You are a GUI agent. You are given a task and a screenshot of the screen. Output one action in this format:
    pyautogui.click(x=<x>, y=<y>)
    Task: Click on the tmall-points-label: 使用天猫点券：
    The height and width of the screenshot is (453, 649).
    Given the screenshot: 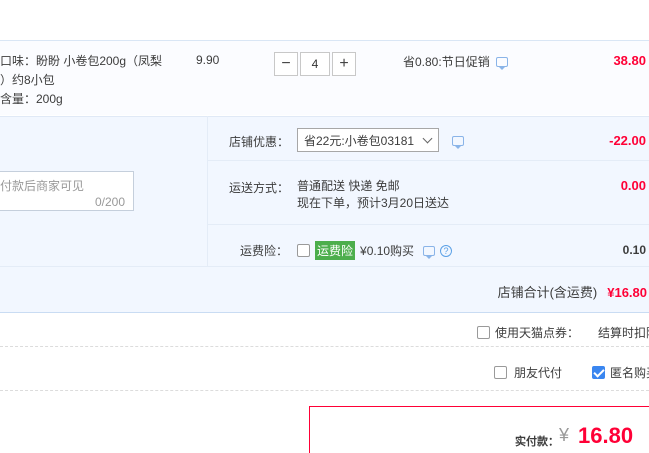 What is the action you would take?
    pyautogui.click(x=537, y=333)
    